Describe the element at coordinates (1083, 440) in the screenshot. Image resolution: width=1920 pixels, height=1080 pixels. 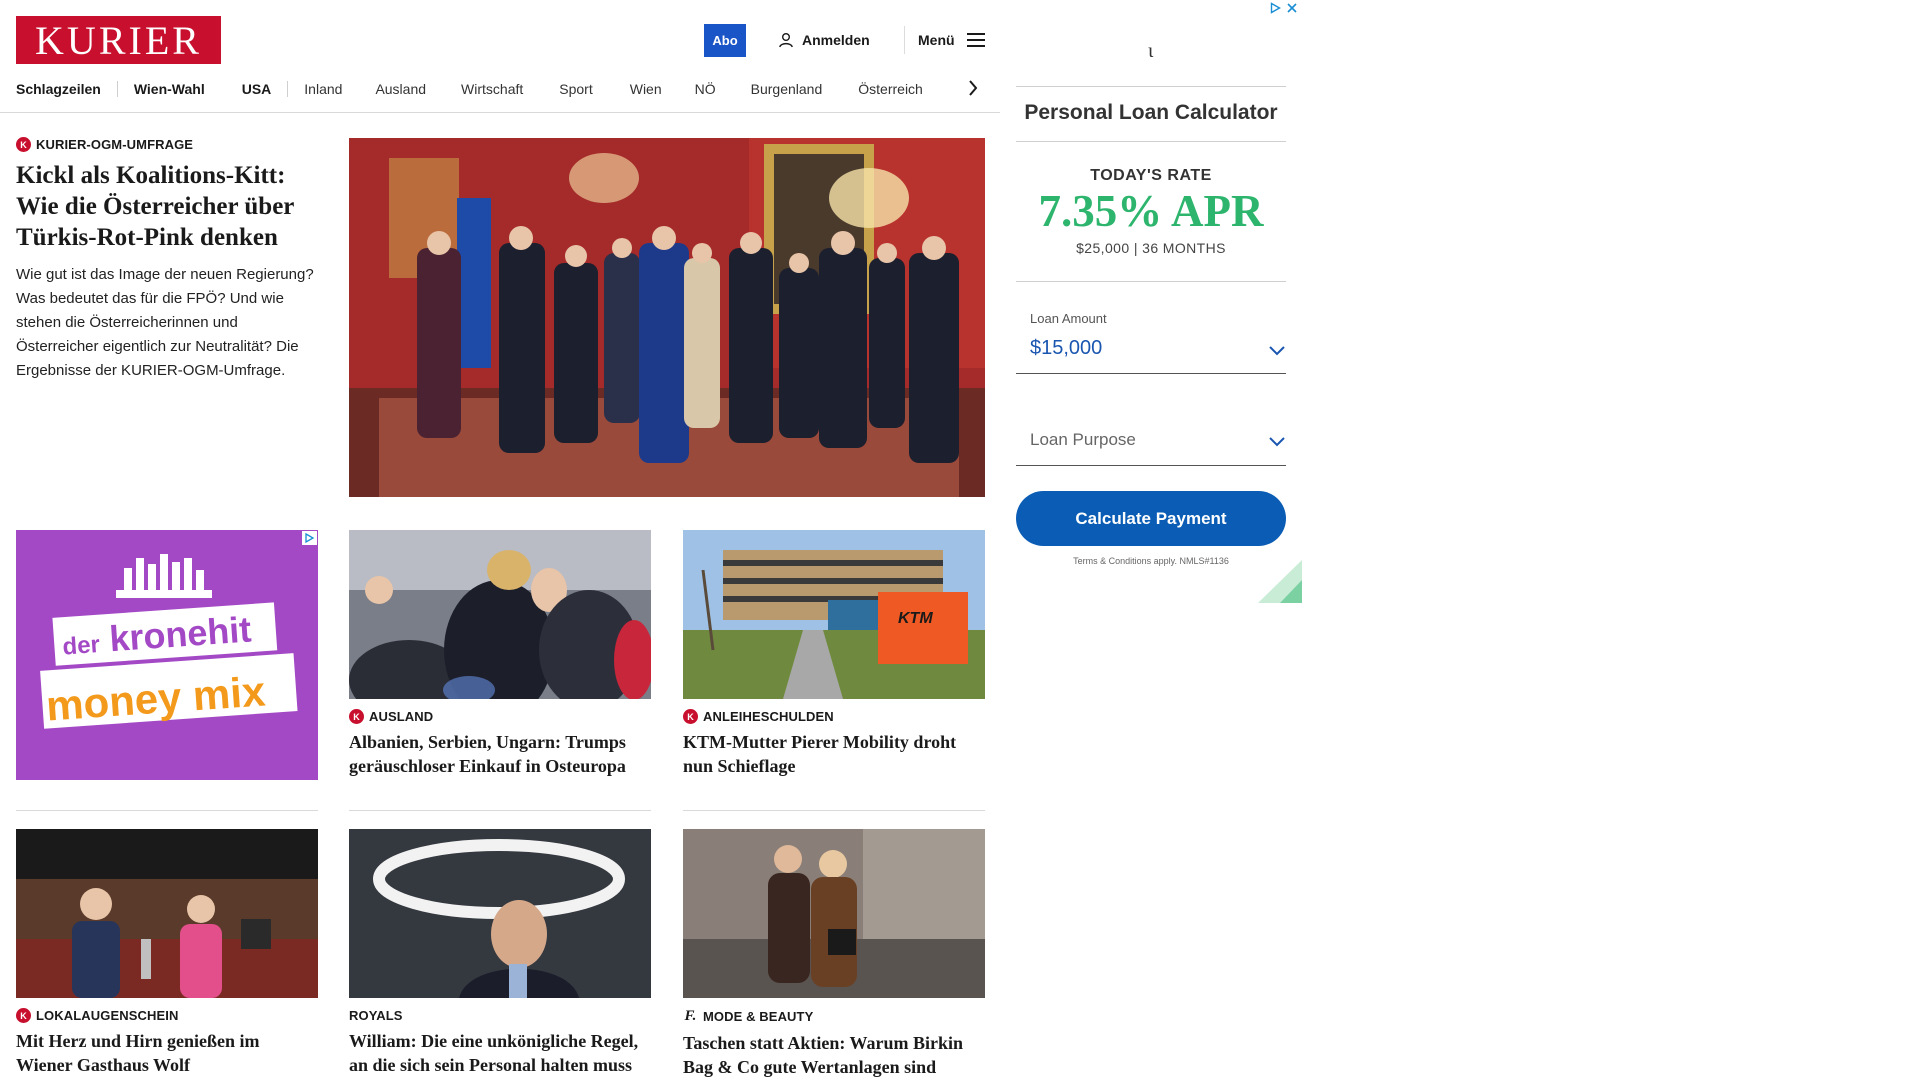
I see `loan-purpose-select: Loan Purpose` at that location.